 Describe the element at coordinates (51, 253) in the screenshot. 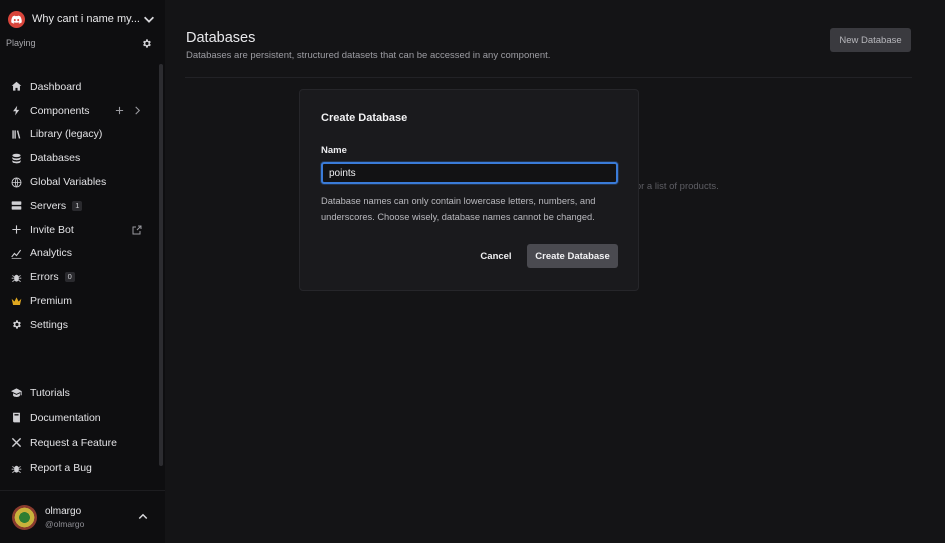

I see `sidebar-item-label: Analytics` at that location.